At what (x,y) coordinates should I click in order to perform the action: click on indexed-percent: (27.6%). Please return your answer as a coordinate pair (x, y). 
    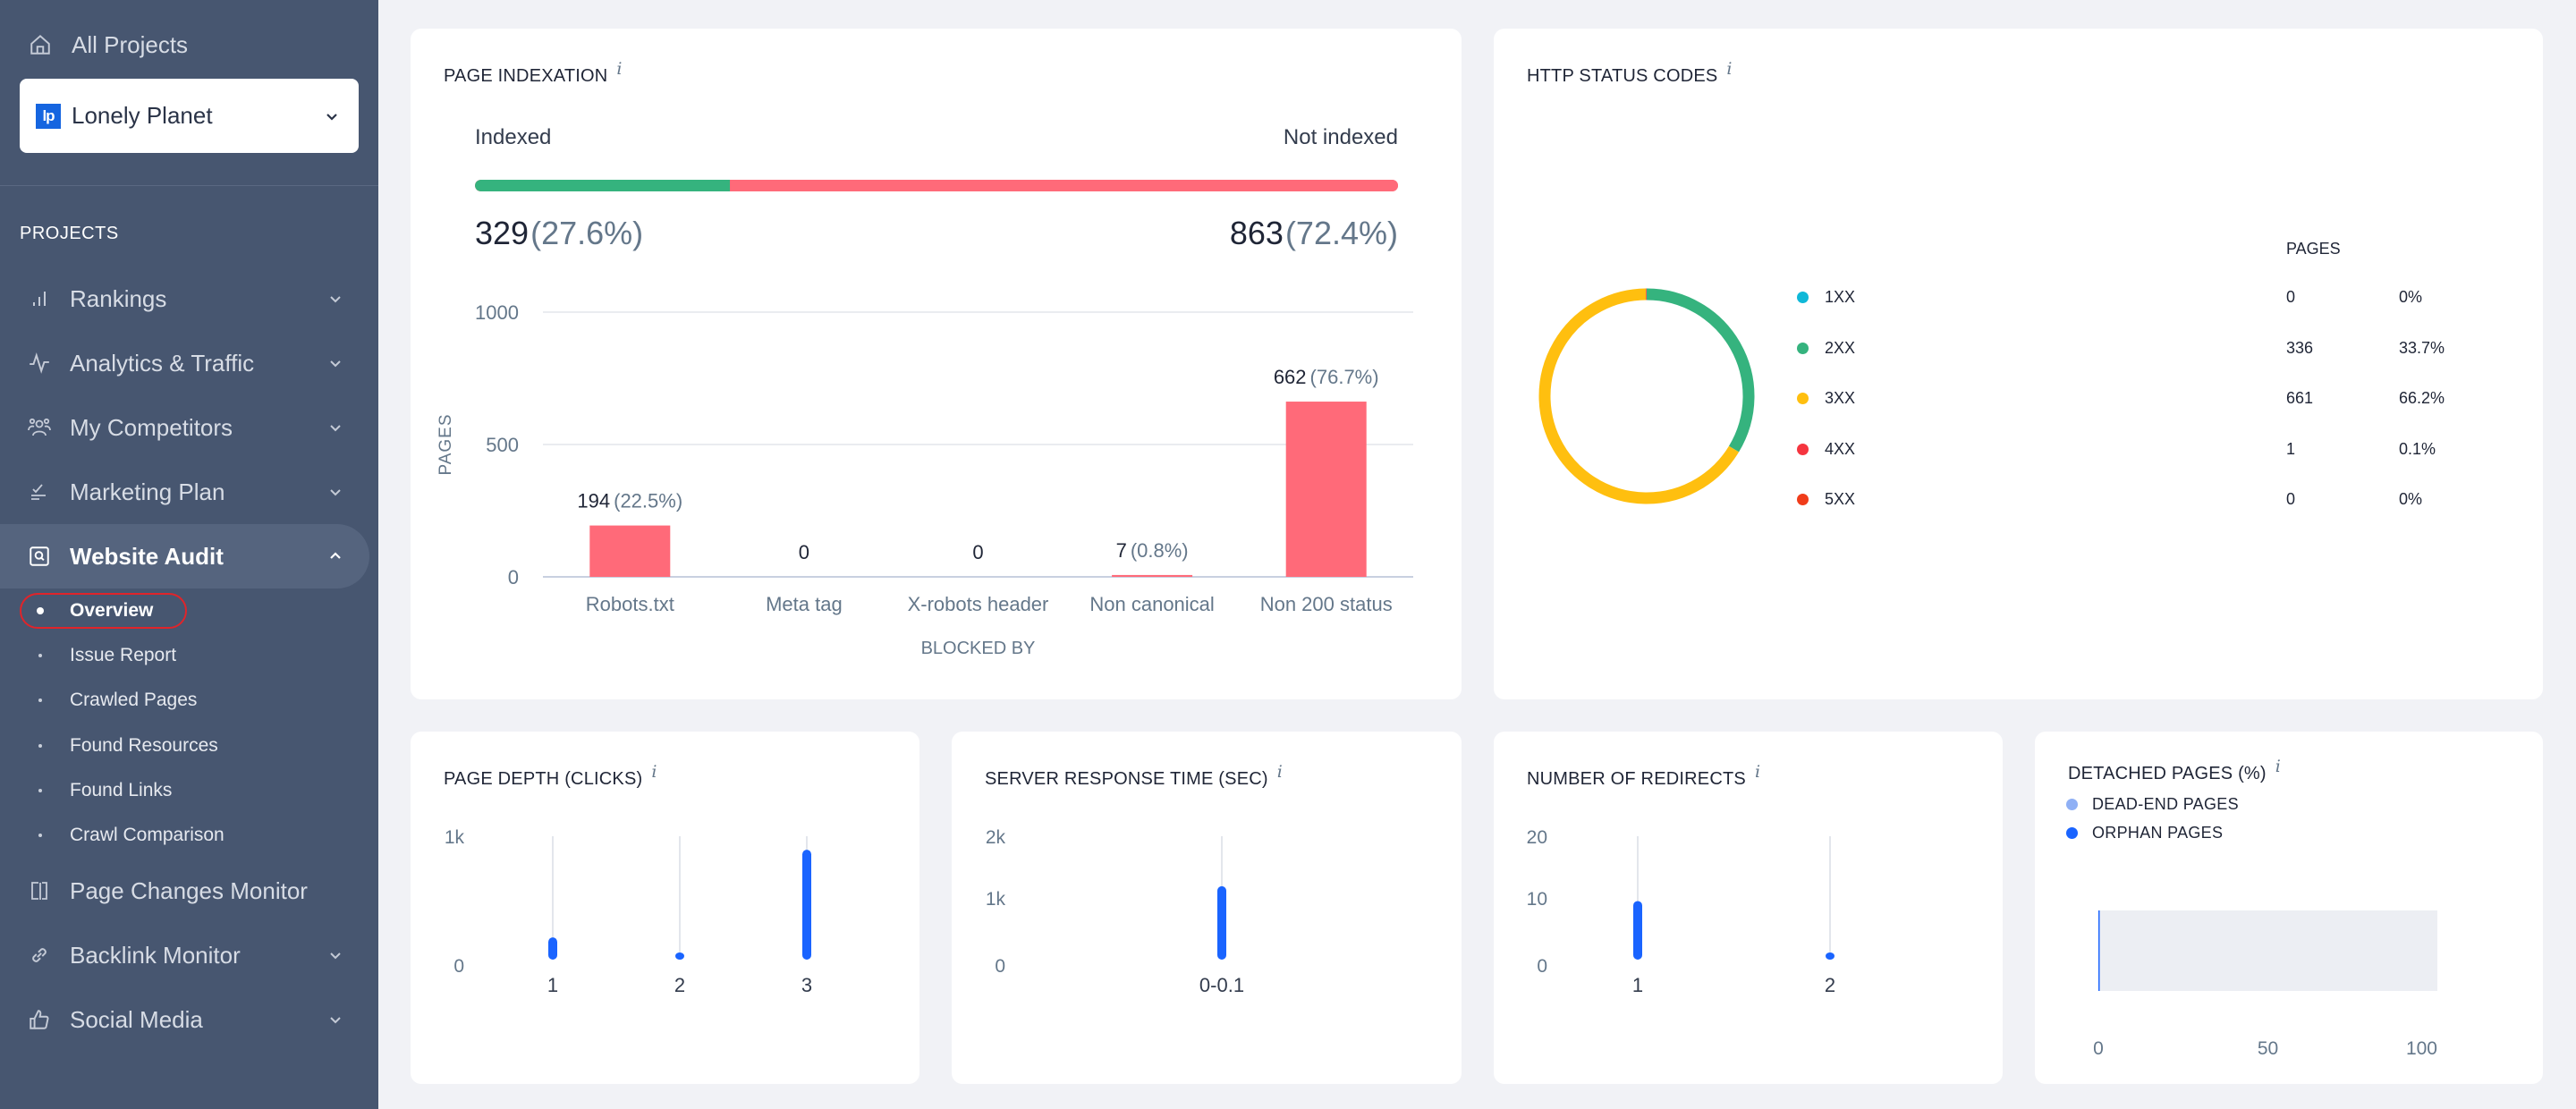
    Looking at the image, I should click on (587, 233).